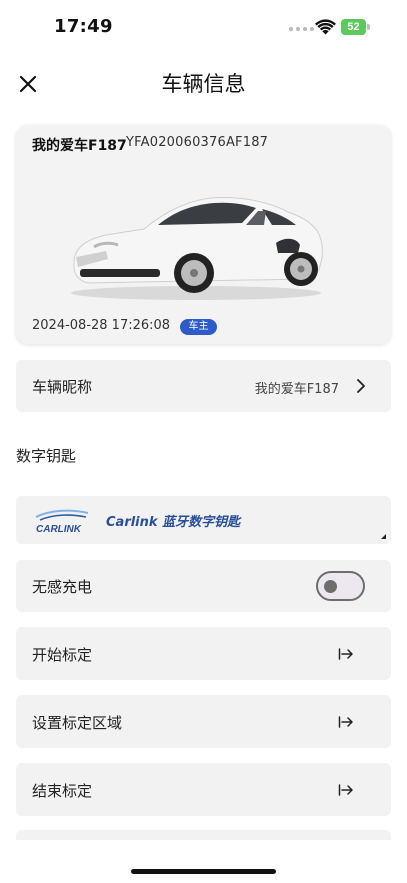 This screenshot has width=407, height=883. What do you see at coordinates (203, 27) in the screenshot?
I see `status-bar: 17:49 52` at bounding box center [203, 27].